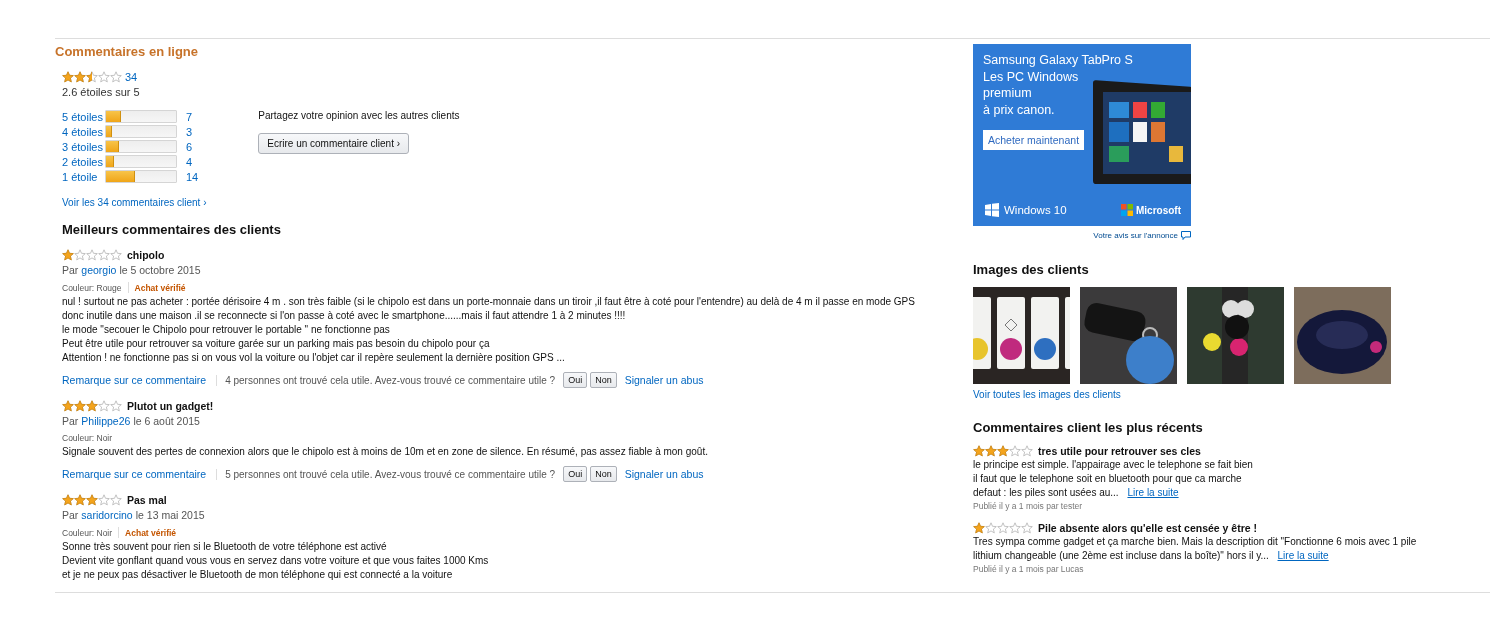 The image size is (1490, 630). What do you see at coordinates (390, 380) in the screenshot?
I see `helpful-count: 4 personnes ont trouvé cela utile. Avez-vous trouvé ce commentaire utile ?` at bounding box center [390, 380].